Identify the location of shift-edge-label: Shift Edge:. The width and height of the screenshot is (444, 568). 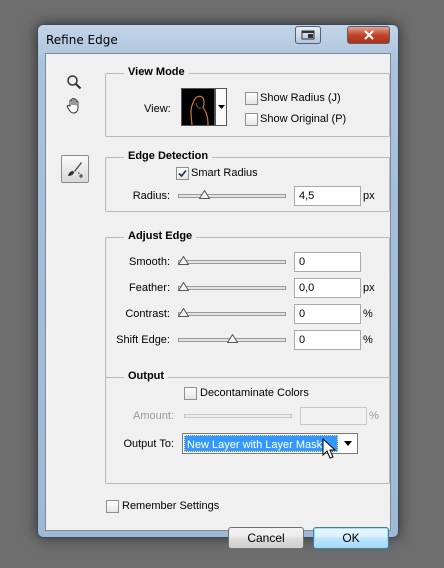
(143, 340).